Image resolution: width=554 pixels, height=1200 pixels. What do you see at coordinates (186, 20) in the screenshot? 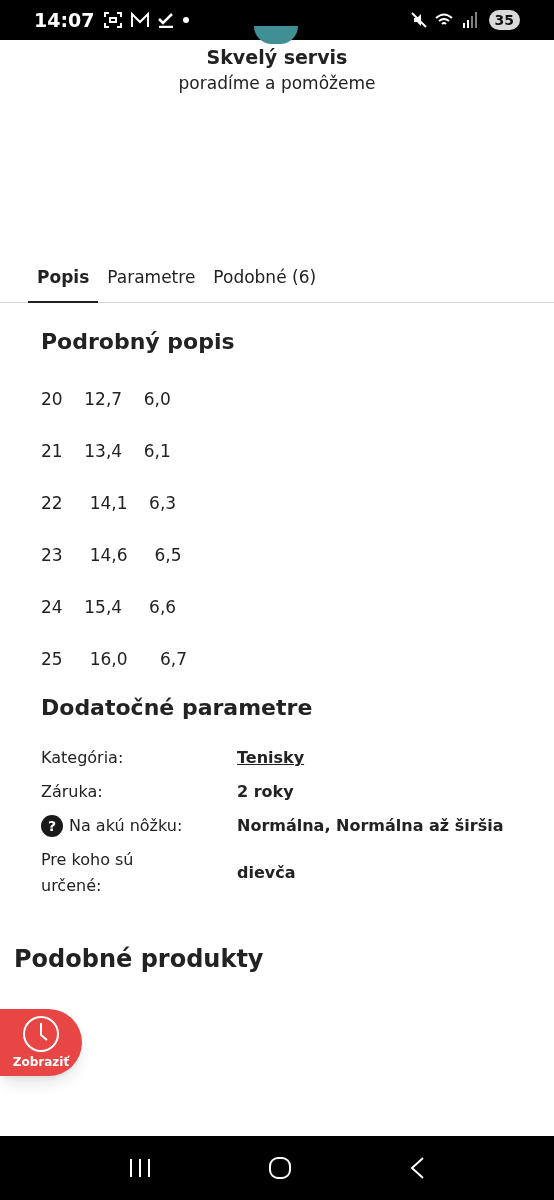
I see `dot-icon` at bounding box center [186, 20].